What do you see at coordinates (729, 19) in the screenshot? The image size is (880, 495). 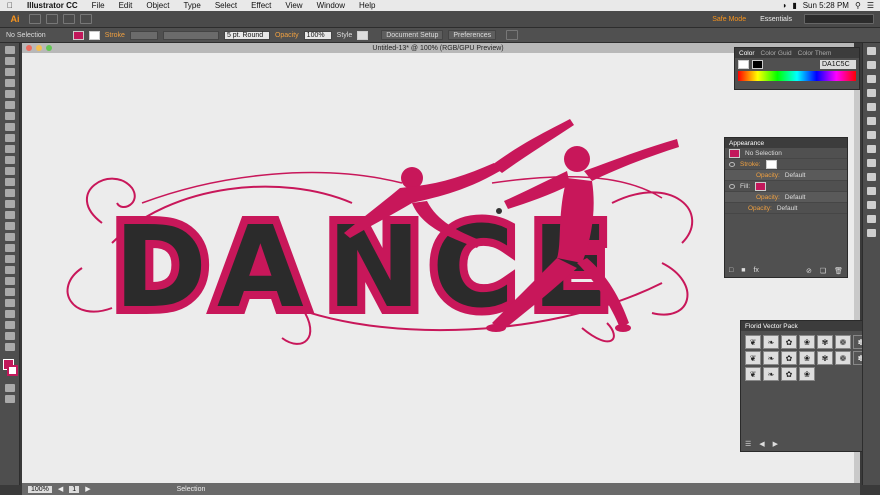 I see `safe-mode-label: Safe Mode` at bounding box center [729, 19].